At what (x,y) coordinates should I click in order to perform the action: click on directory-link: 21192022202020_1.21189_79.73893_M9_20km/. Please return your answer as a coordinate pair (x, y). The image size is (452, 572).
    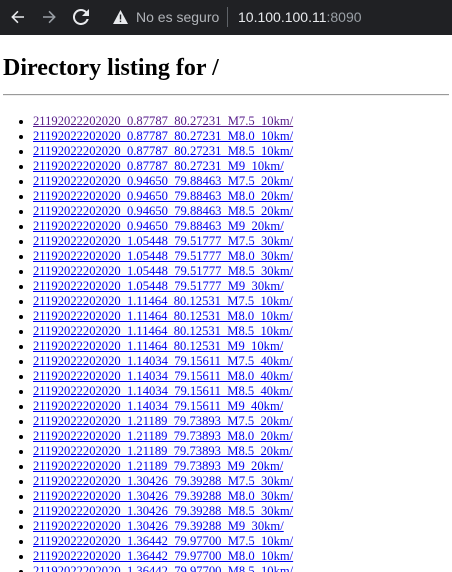
    Looking at the image, I should click on (158, 466).